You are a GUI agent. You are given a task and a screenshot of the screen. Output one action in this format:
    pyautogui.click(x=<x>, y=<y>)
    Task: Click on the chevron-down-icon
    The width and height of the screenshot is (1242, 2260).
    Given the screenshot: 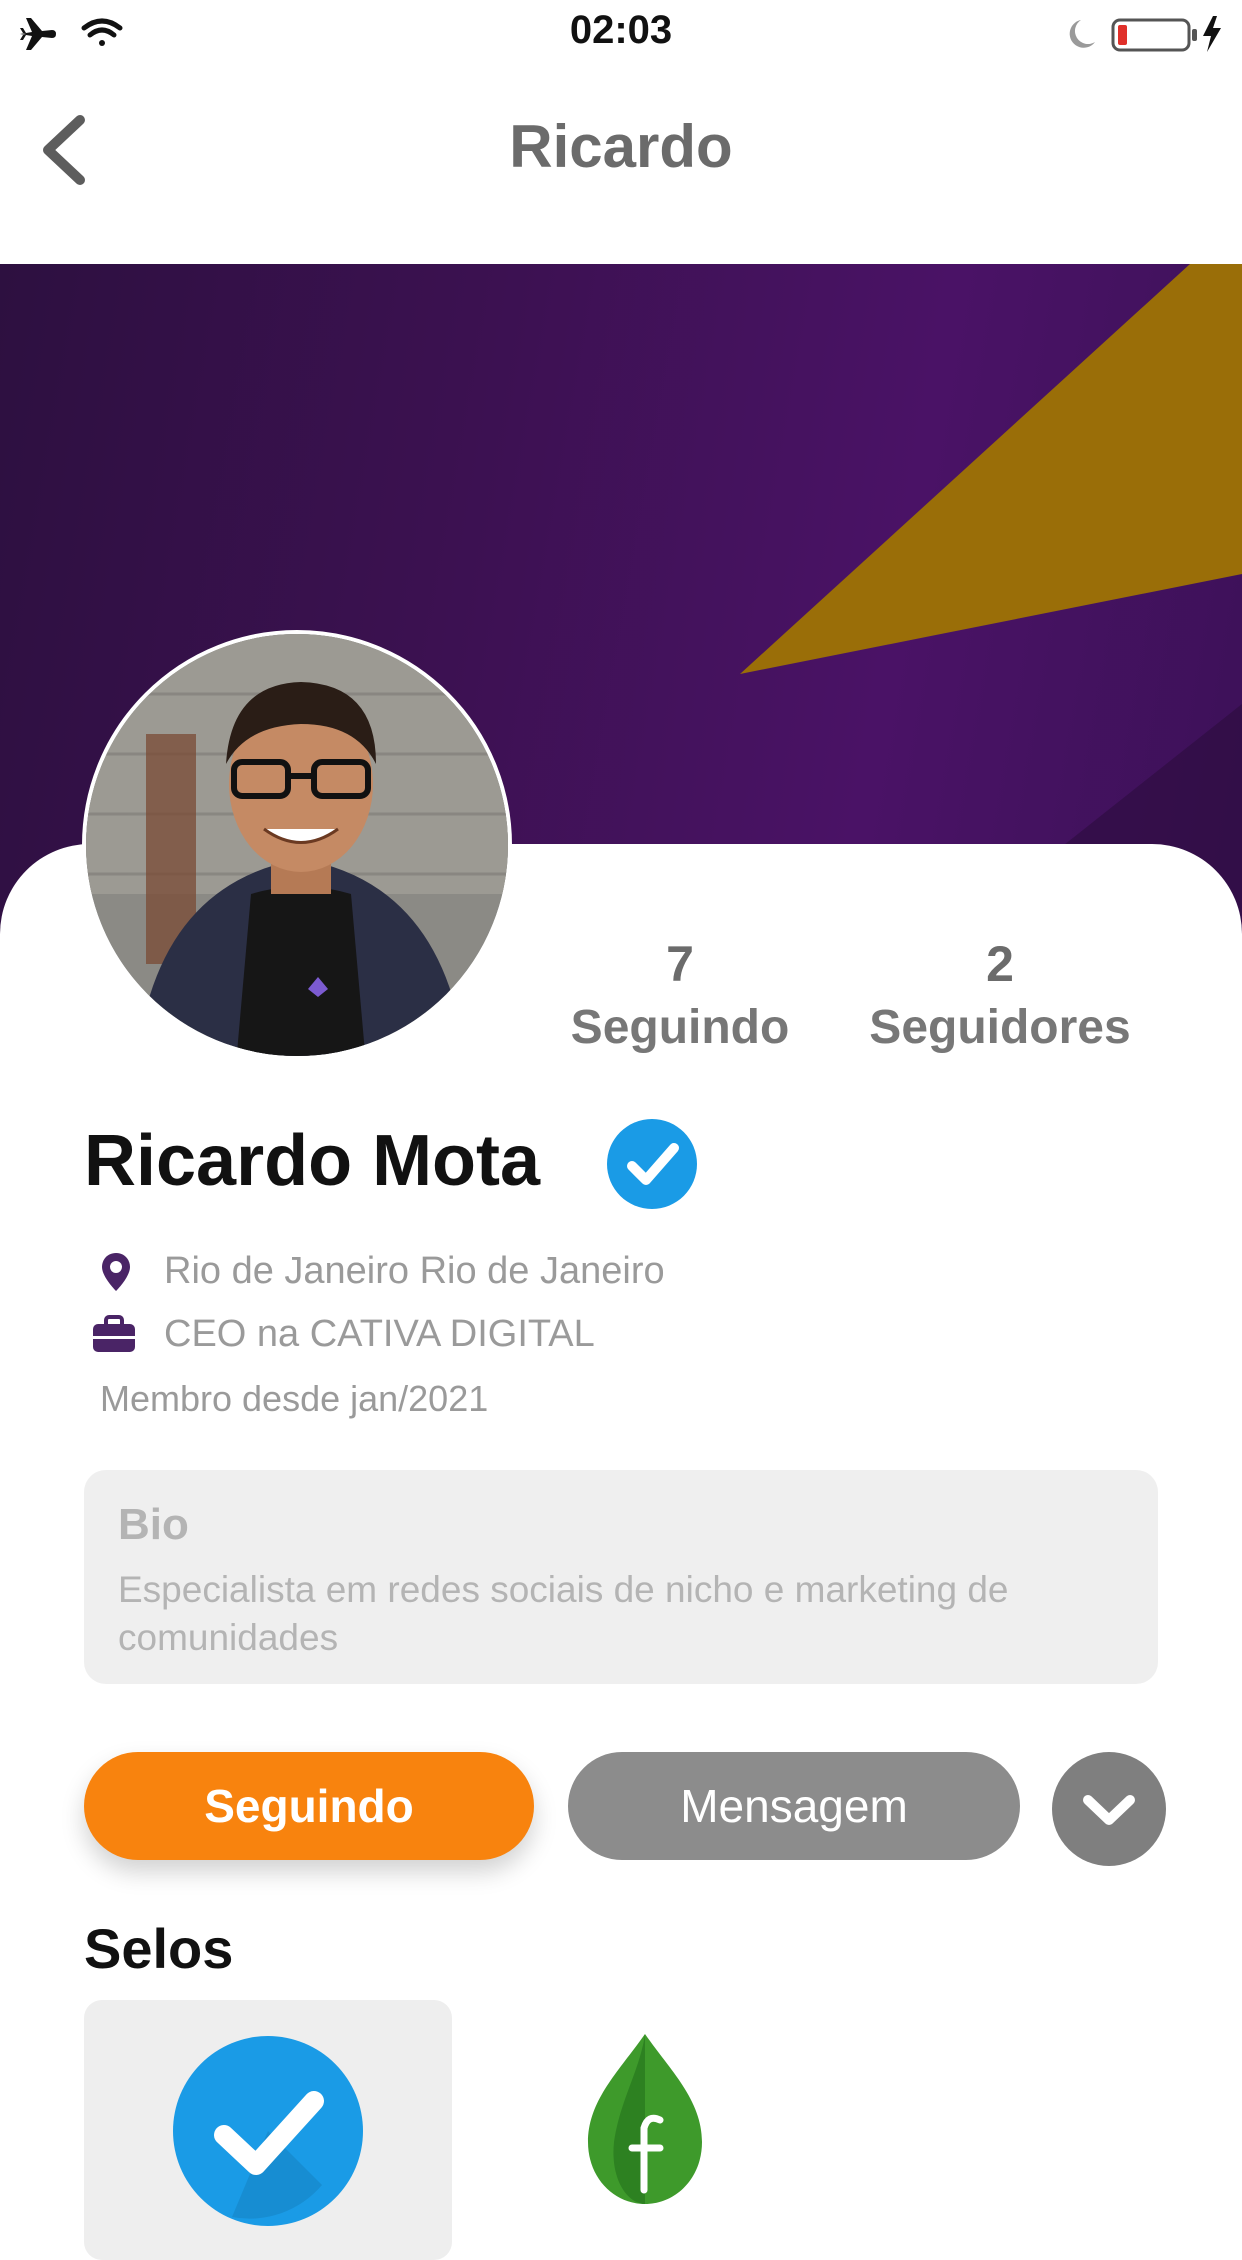 What is the action you would take?
    pyautogui.click(x=1109, y=1810)
    